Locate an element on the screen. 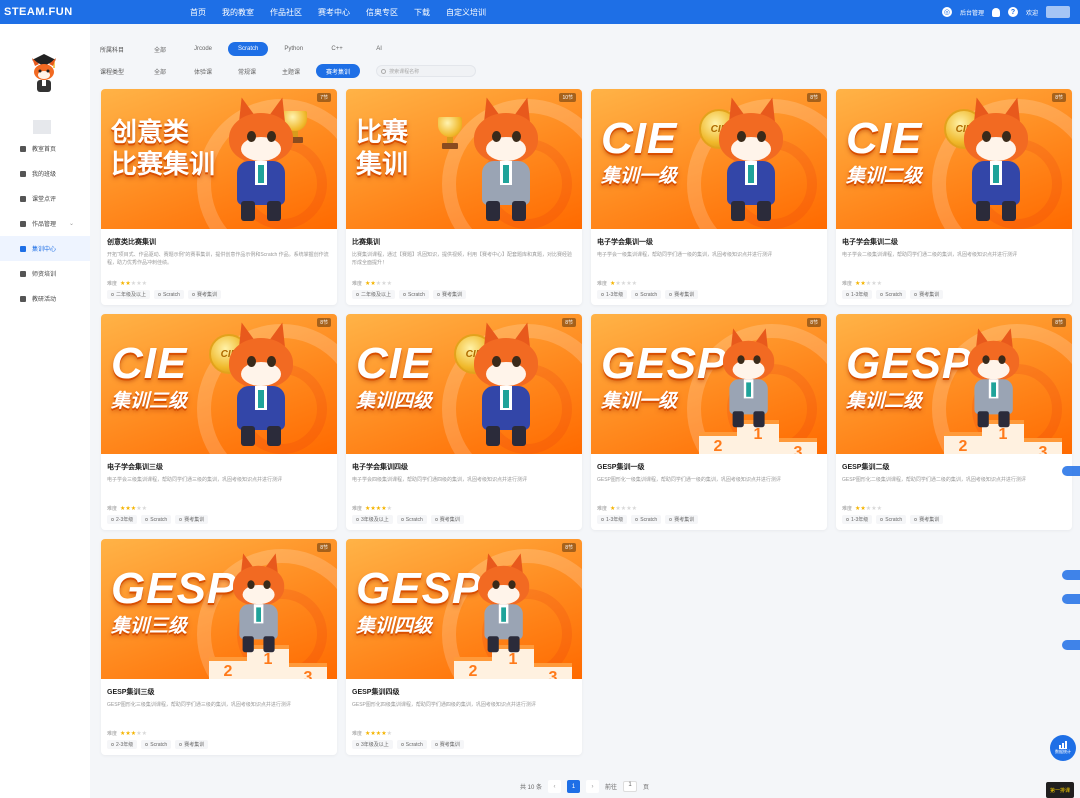  course-title: 电子学会集训三级 is located at coordinates (219, 468).